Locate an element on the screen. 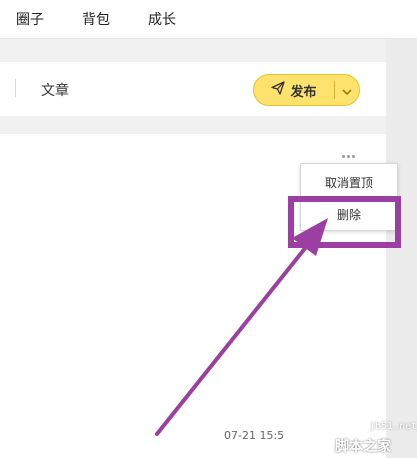 This screenshot has height=458, width=417. page-side-background is located at coordinates (401, 248).